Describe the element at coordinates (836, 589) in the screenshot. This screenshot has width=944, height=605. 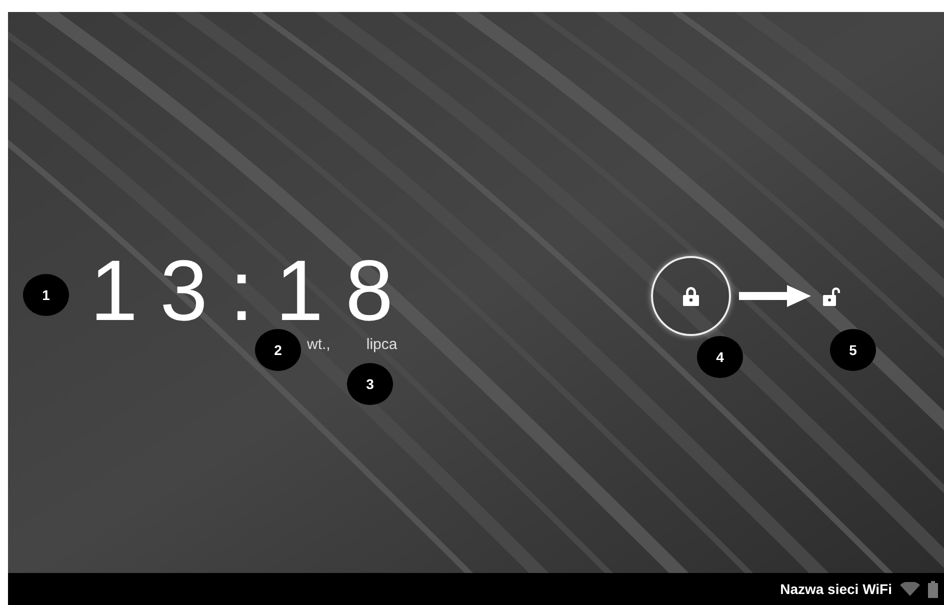
I see `network-name: Nazwa sieci WiFi` at that location.